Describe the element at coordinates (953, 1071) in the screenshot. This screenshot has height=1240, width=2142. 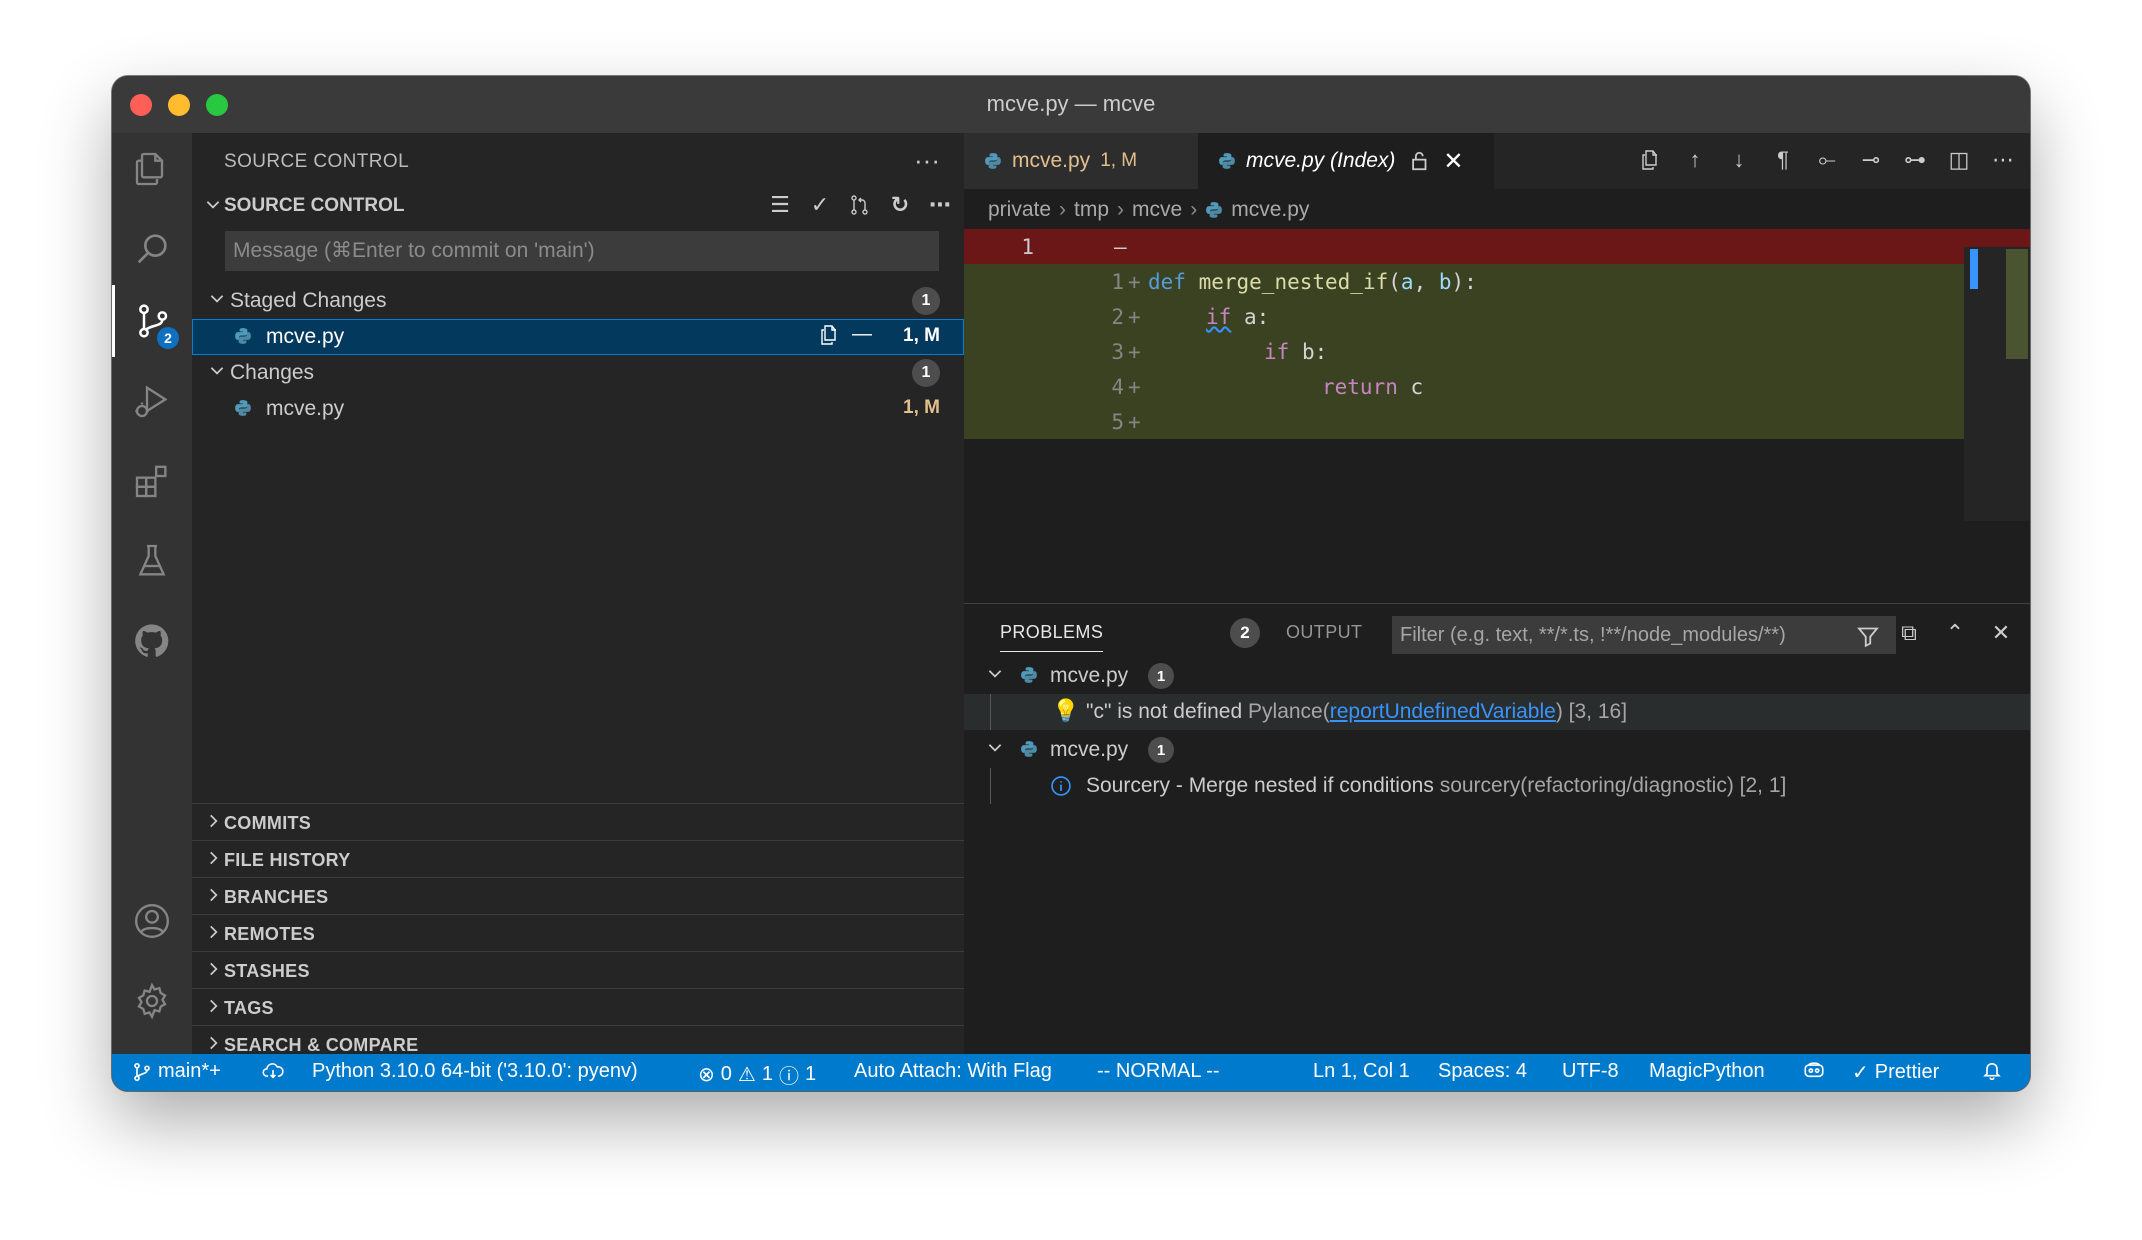
I see `auto-attach-item: Auto Attach: With Flag` at that location.